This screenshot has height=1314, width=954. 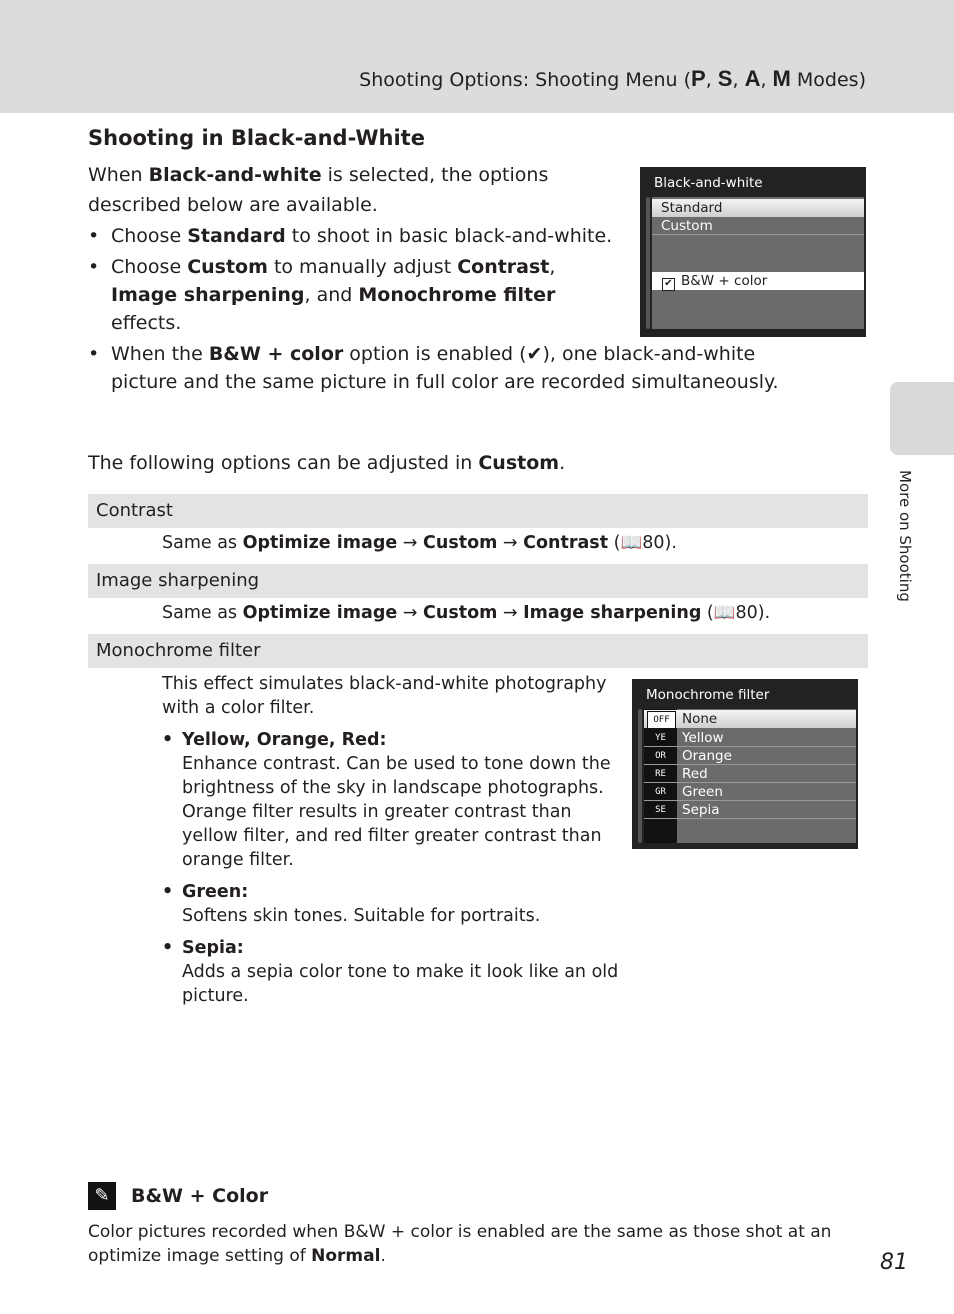 I want to click on bw-menu-title: Black-and-white, so click(x=708, y=183).